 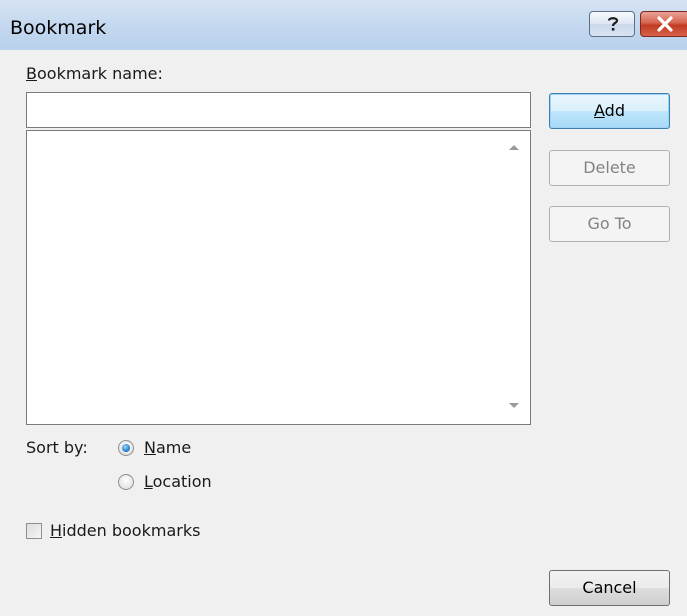 What do you see at coordinates (131, 530) in the screenshot?
I see `hidden-bookmarks-text: idden bookmarks` at bounding box center [131, 530].